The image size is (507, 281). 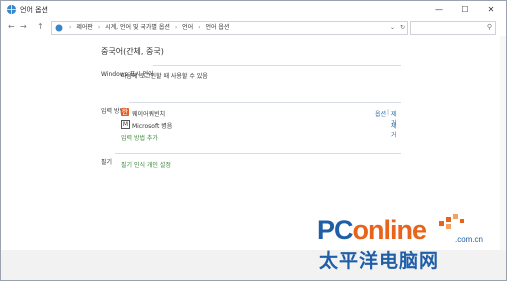 I want to click on watermark-brand-prefix: PC, so click(x=335, y=230).